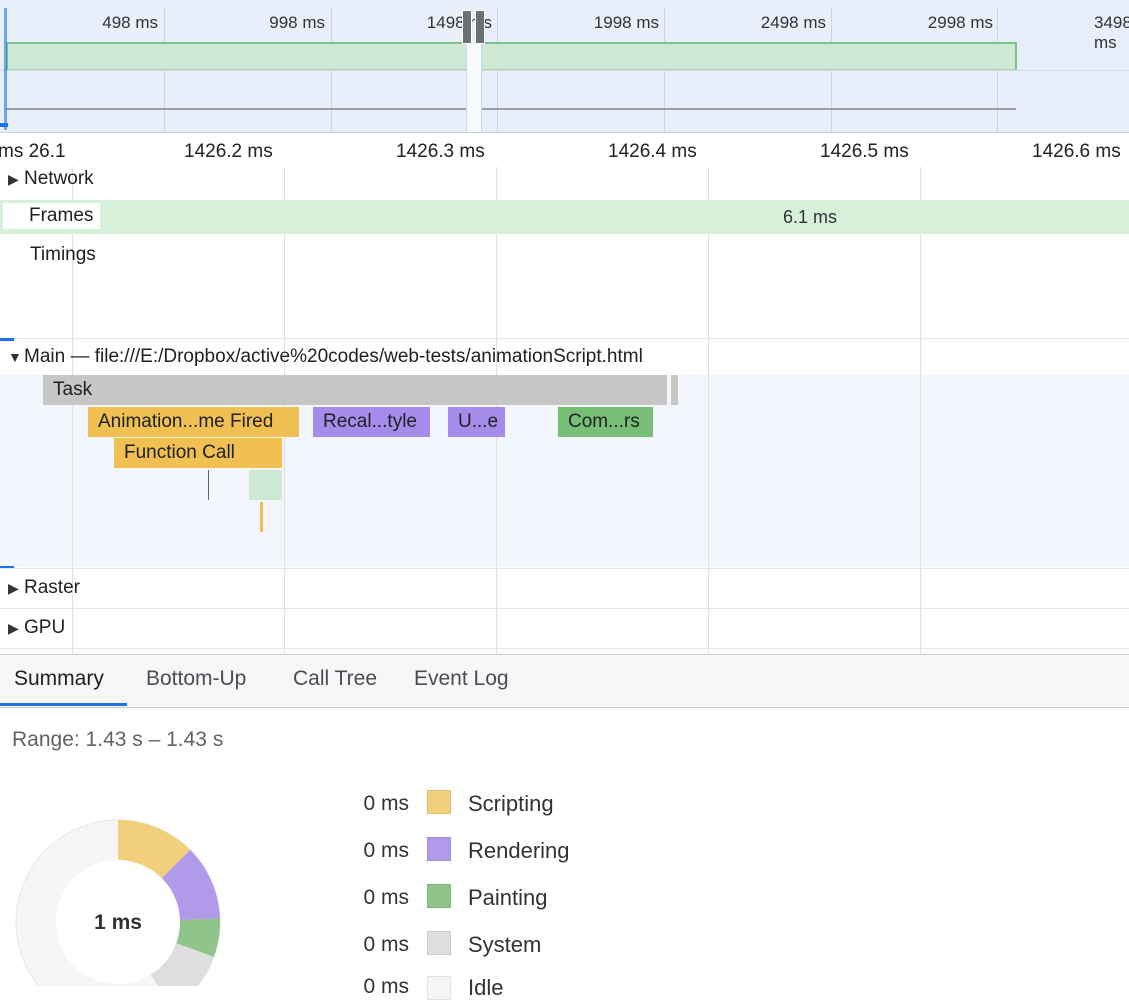 The height and width of the screenshot is (1001, 1129). Describe the element at coordinates (486, 987) in the screenshot. I see `legend-idle-label: Idle` at that location.